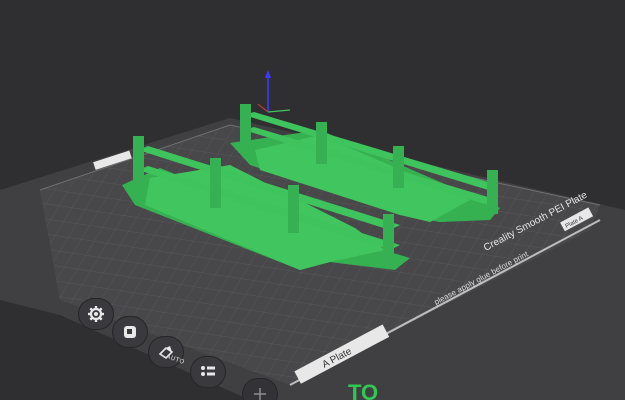 The image size is (625, 400). Describe the element at coordinates (260, 393) in the screenshot. I see `plus-icon` at that location.